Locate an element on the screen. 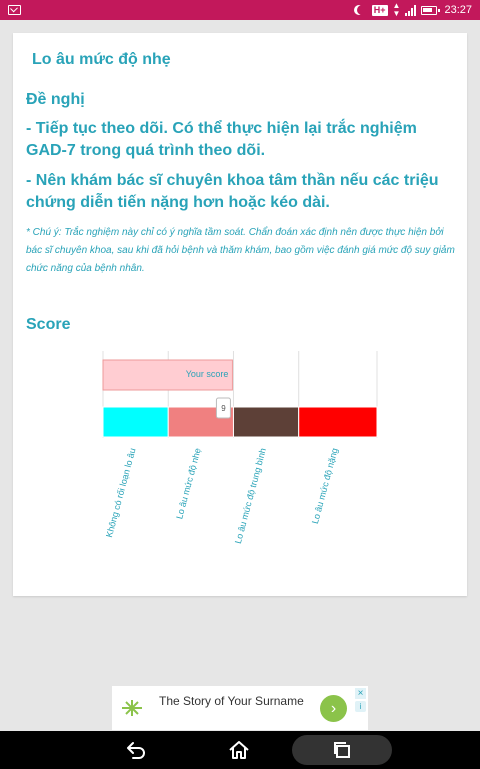 The width and height of the screenshot is (480, 769). recent-apps-icon is located at coordinates (342, 750).